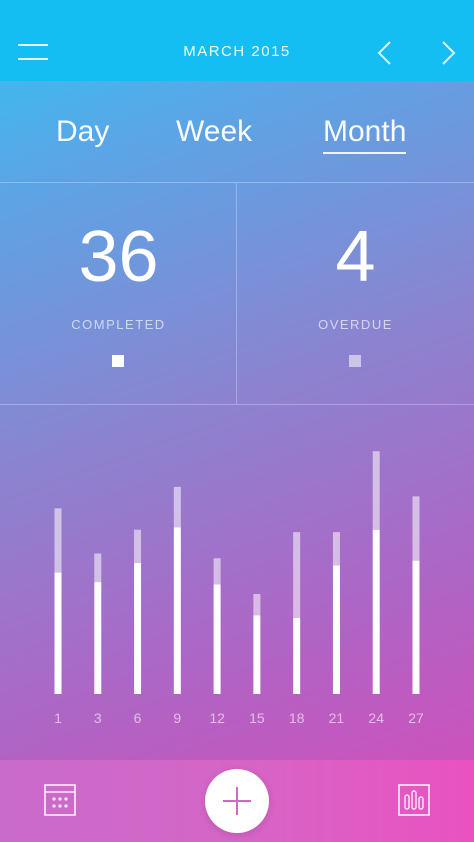 Image resolution: width=474 pixels, height=842 pixels. Describe the element at coordinates (416, 718) in the screenshot. I see `x-tick-label: 27` at that location.